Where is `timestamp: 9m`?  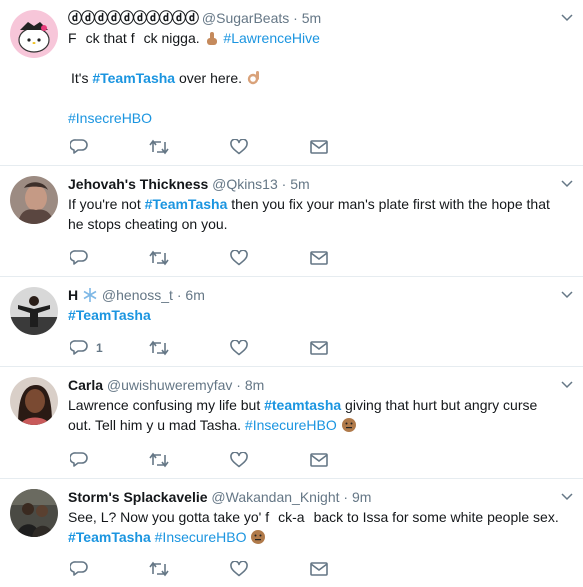 timestamp: 9m is located at coordinates (361, 497).